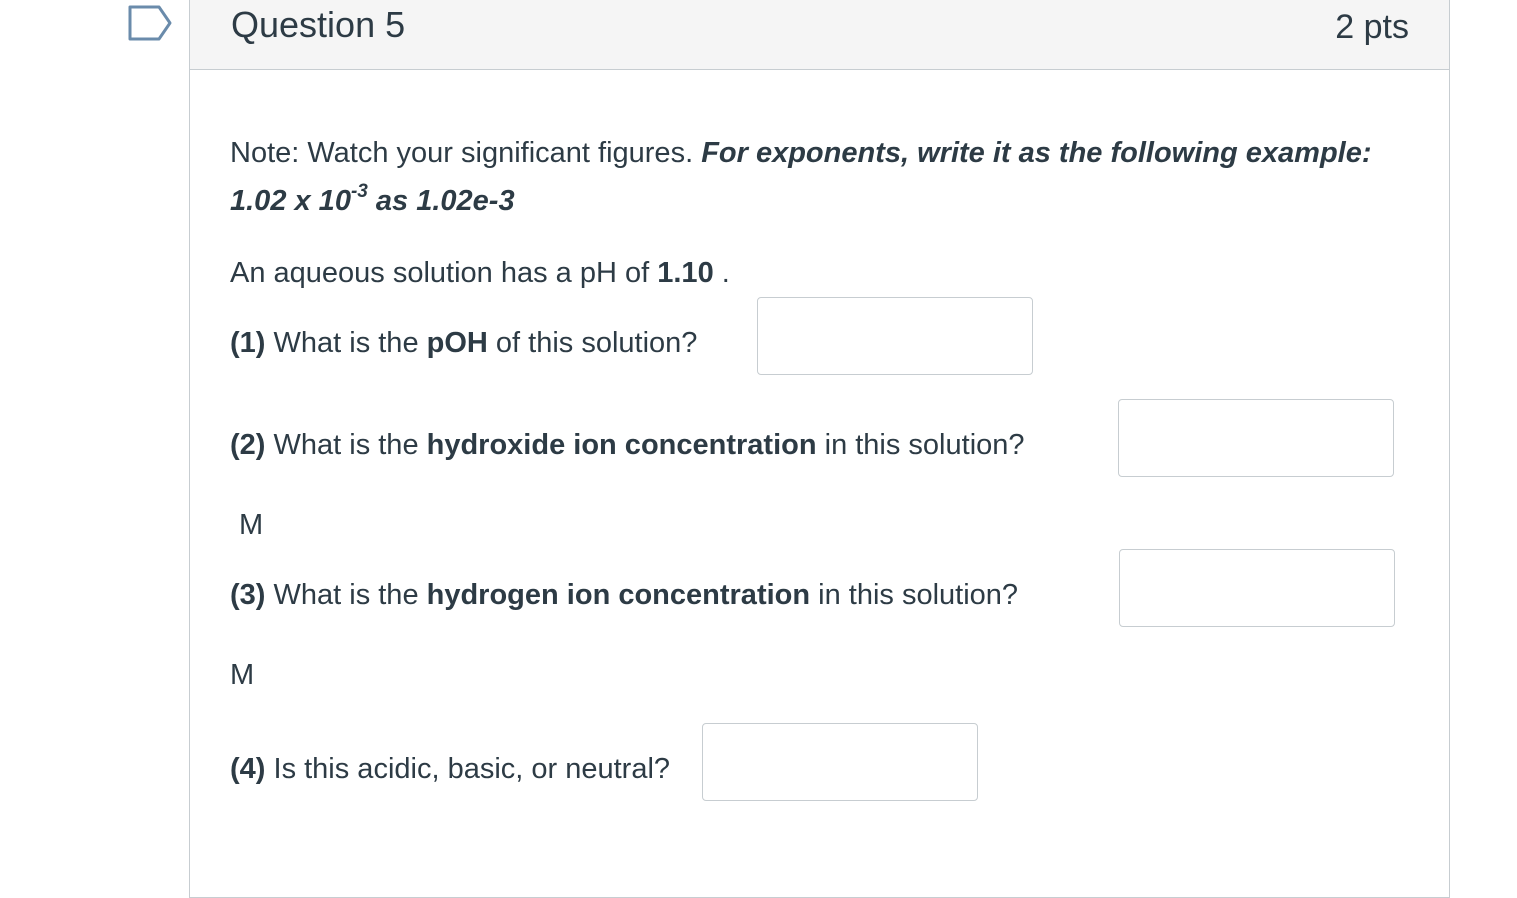 The height and width of the screenshot is (898, 1517). Describe the element at coordinates (1256, 438) in the screenshot. I see `answer-input-hydroxide` at that location.